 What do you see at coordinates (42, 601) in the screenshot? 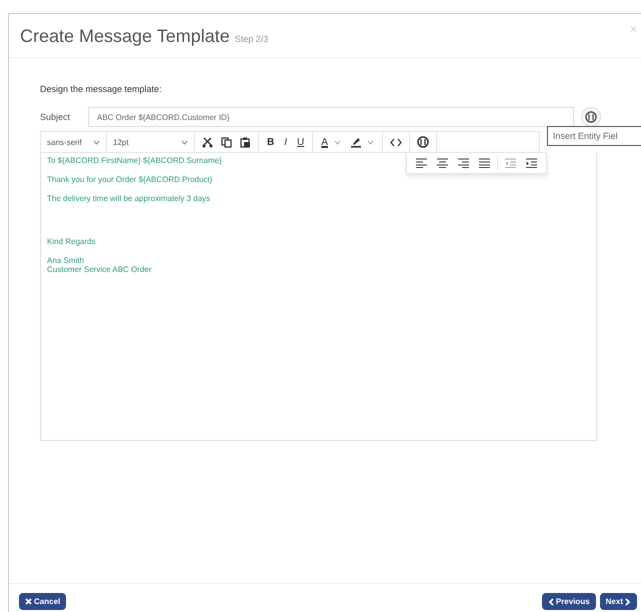
I see `cancel-button: Cancel` at bounding box center [42, 601].